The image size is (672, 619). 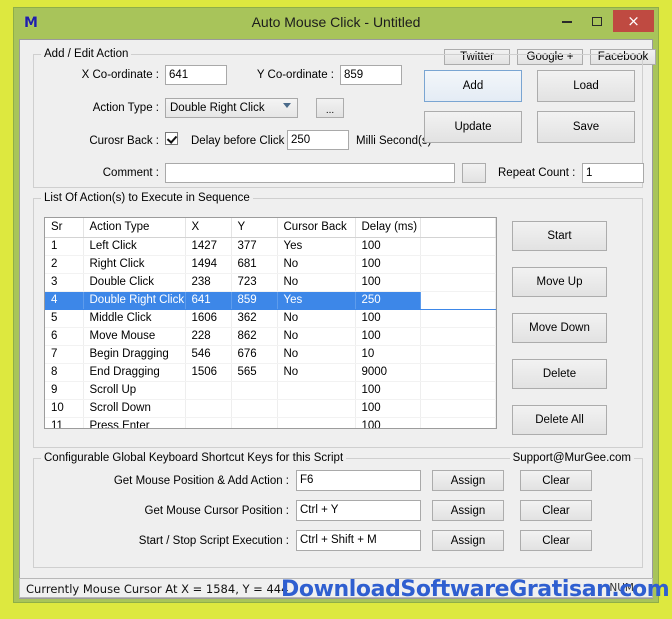 What do you see at coordinates (586, 86) in the screenshot?
I see `load-button: Load` at bounding box center [586, 86].